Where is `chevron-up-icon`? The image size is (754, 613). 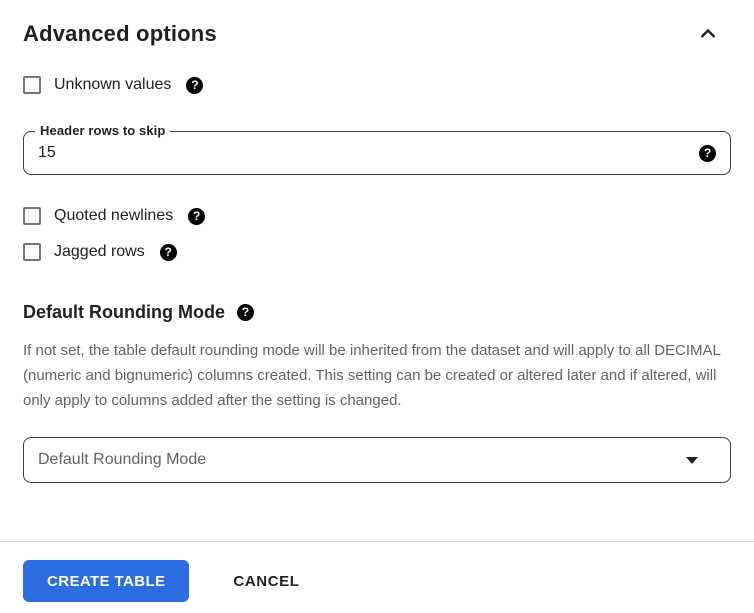
chevron-up-icon is located at coordinates (708, 34).